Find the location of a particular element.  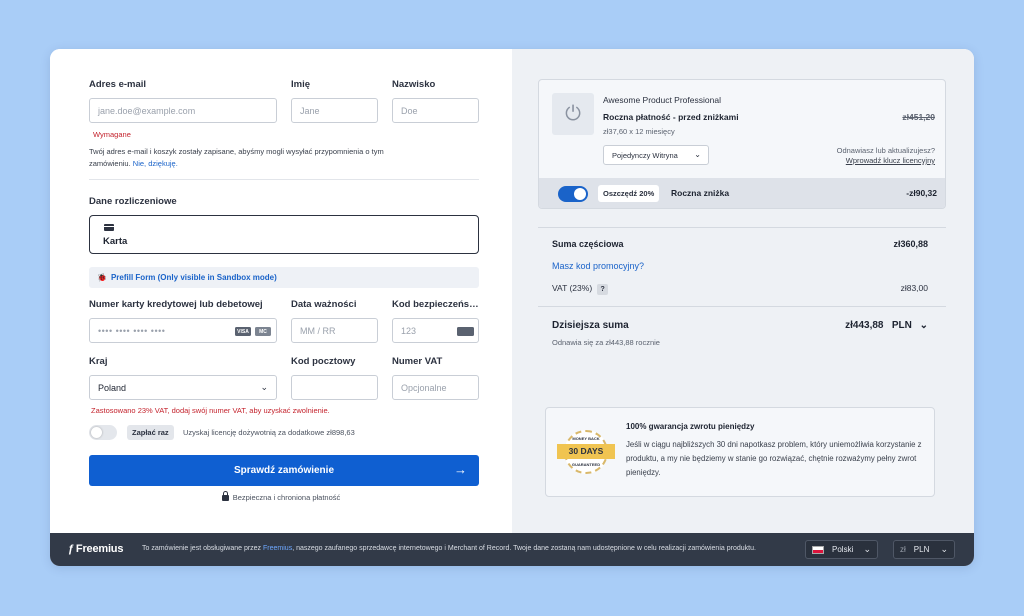

lifetime-license-toggle is located at coordinates (103, 432).